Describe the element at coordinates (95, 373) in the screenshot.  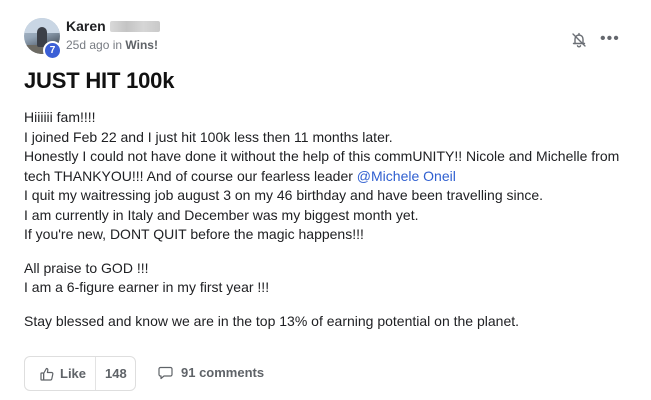
I see `divider` at that location.